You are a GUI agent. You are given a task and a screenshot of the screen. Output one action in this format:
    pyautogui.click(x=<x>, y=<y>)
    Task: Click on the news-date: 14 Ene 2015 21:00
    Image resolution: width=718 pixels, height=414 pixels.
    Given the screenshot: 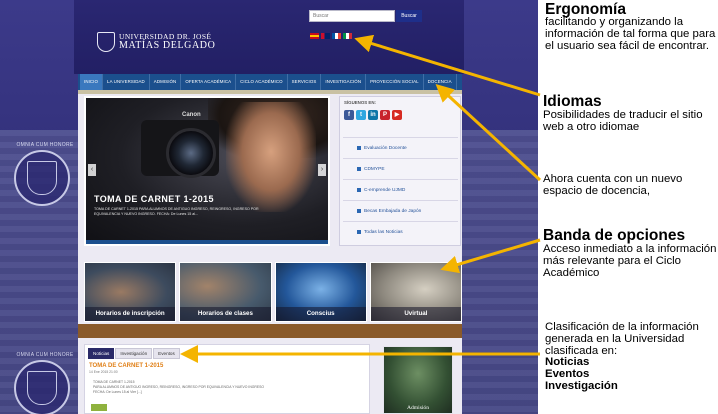 What is the action you would take?
    pyautogui.click(x=103, y=372)
    